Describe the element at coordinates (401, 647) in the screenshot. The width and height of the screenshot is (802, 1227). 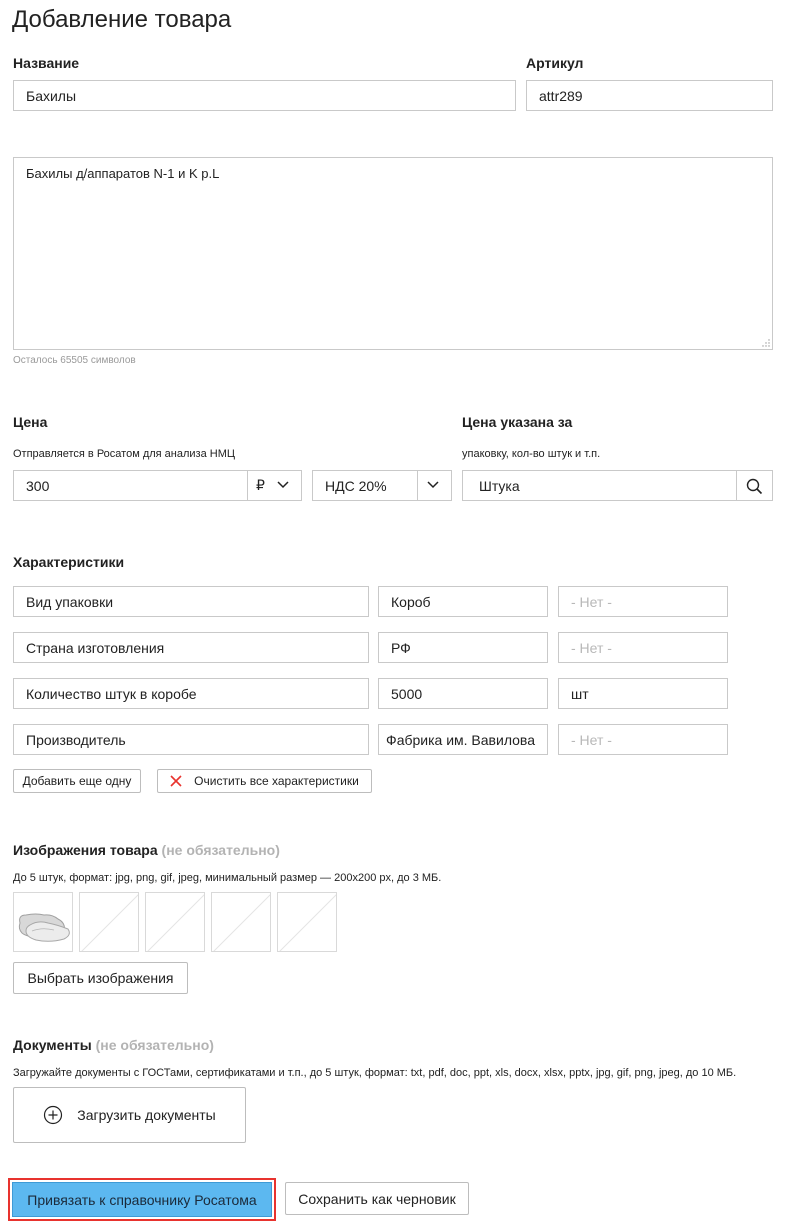
I see `char-value-value: РФ` at that location.